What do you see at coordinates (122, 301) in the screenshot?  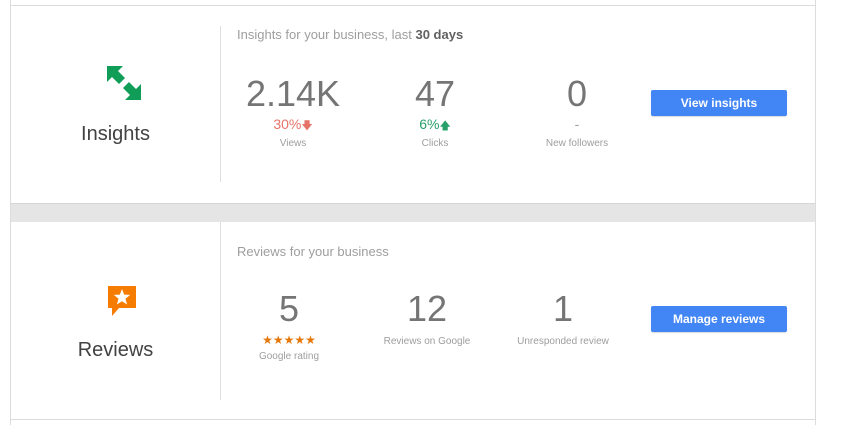 I see `star-speech-bubble-icon` at bounding box center [122, 301].